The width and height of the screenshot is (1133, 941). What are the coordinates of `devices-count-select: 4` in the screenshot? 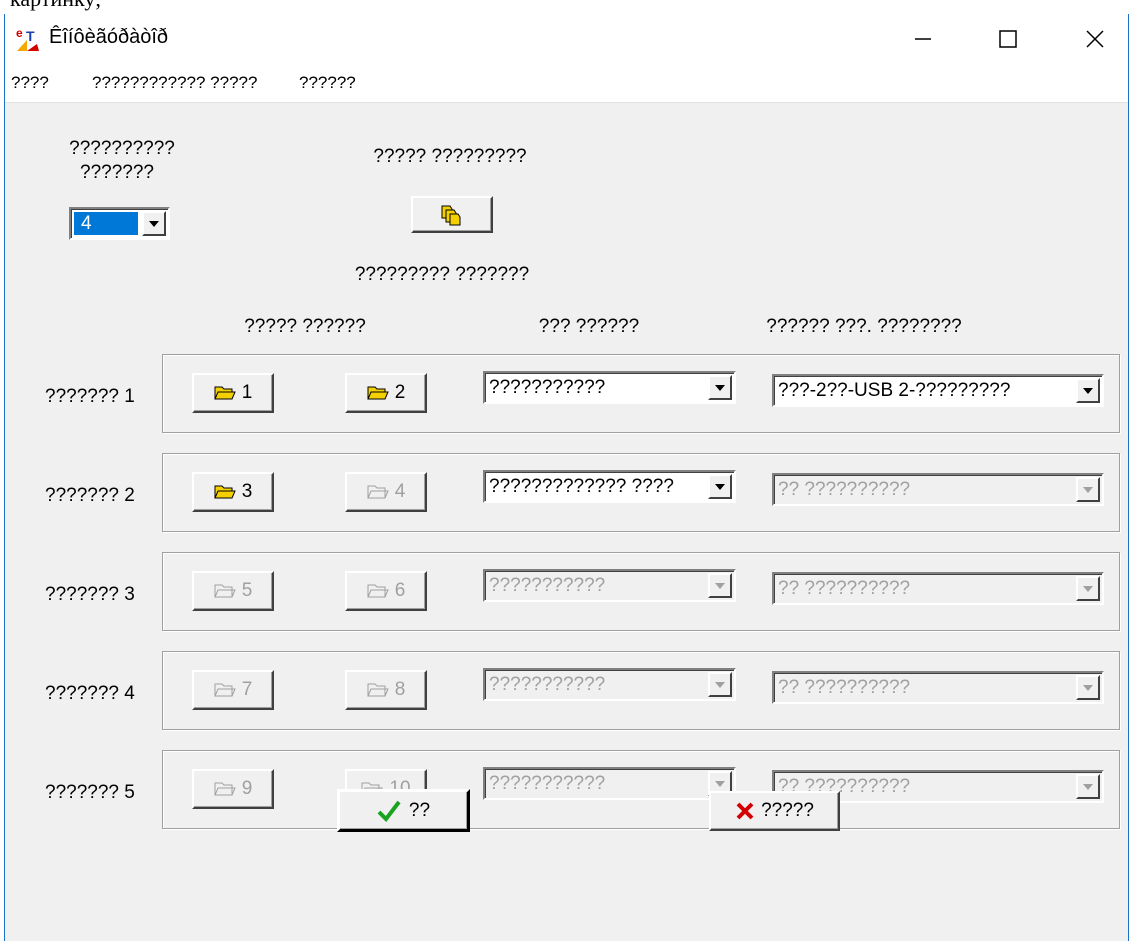 It's located at (119, 223).